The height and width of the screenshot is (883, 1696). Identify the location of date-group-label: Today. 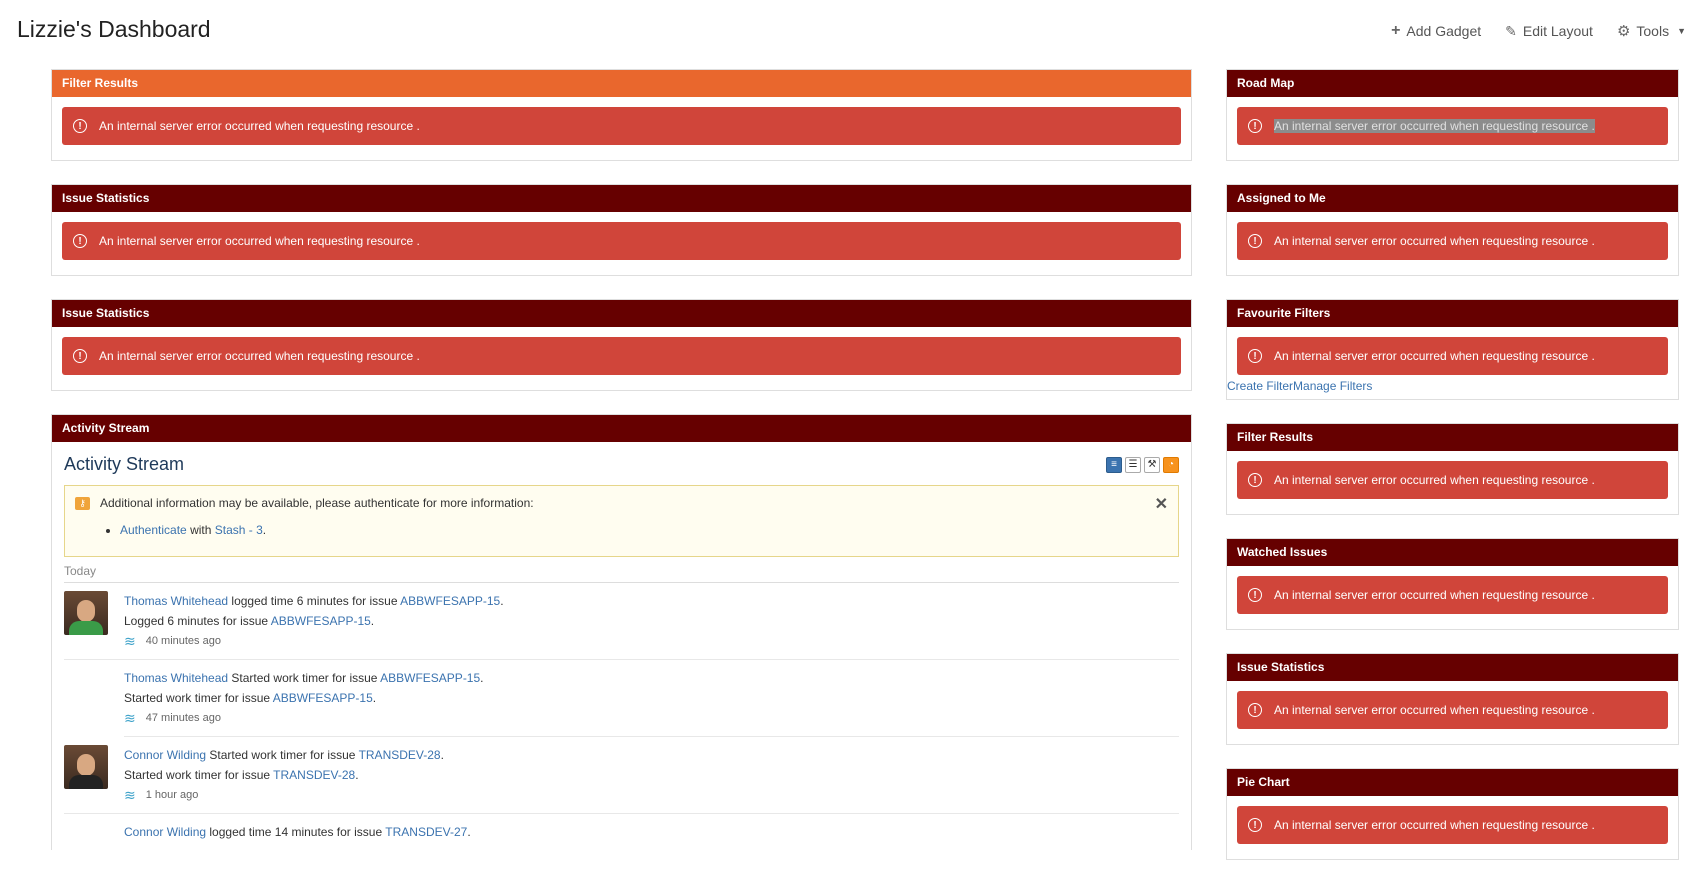
(621, 573).